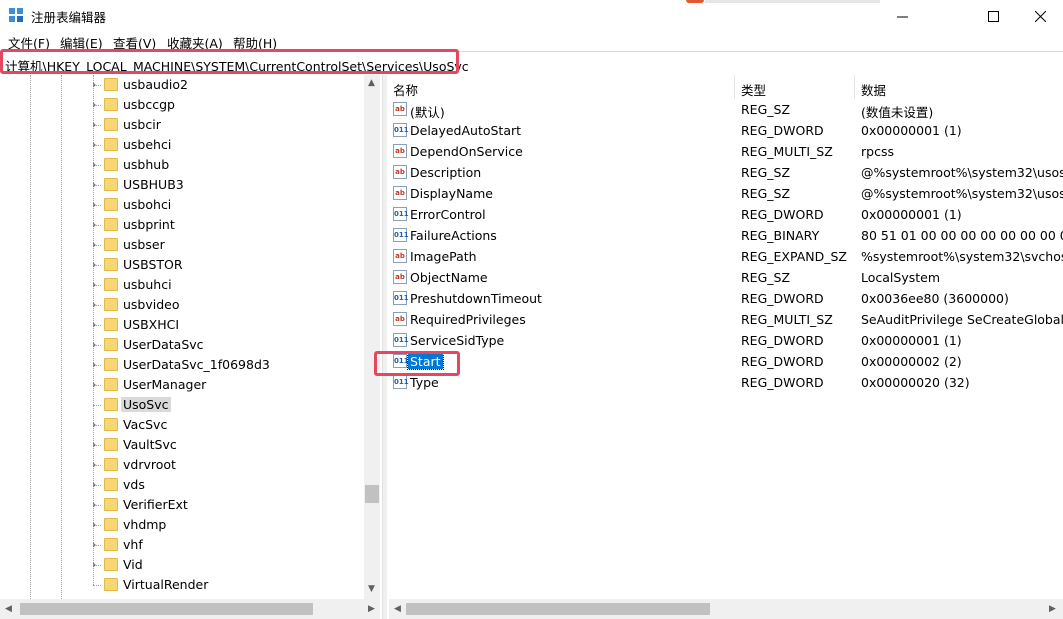 The height and width of the screenshot is (619, 1063). What do you see at coordinates (182, 265) in the screenshot?
I see `tree-item: › USBSTOR` at bounding box center [182, 265].